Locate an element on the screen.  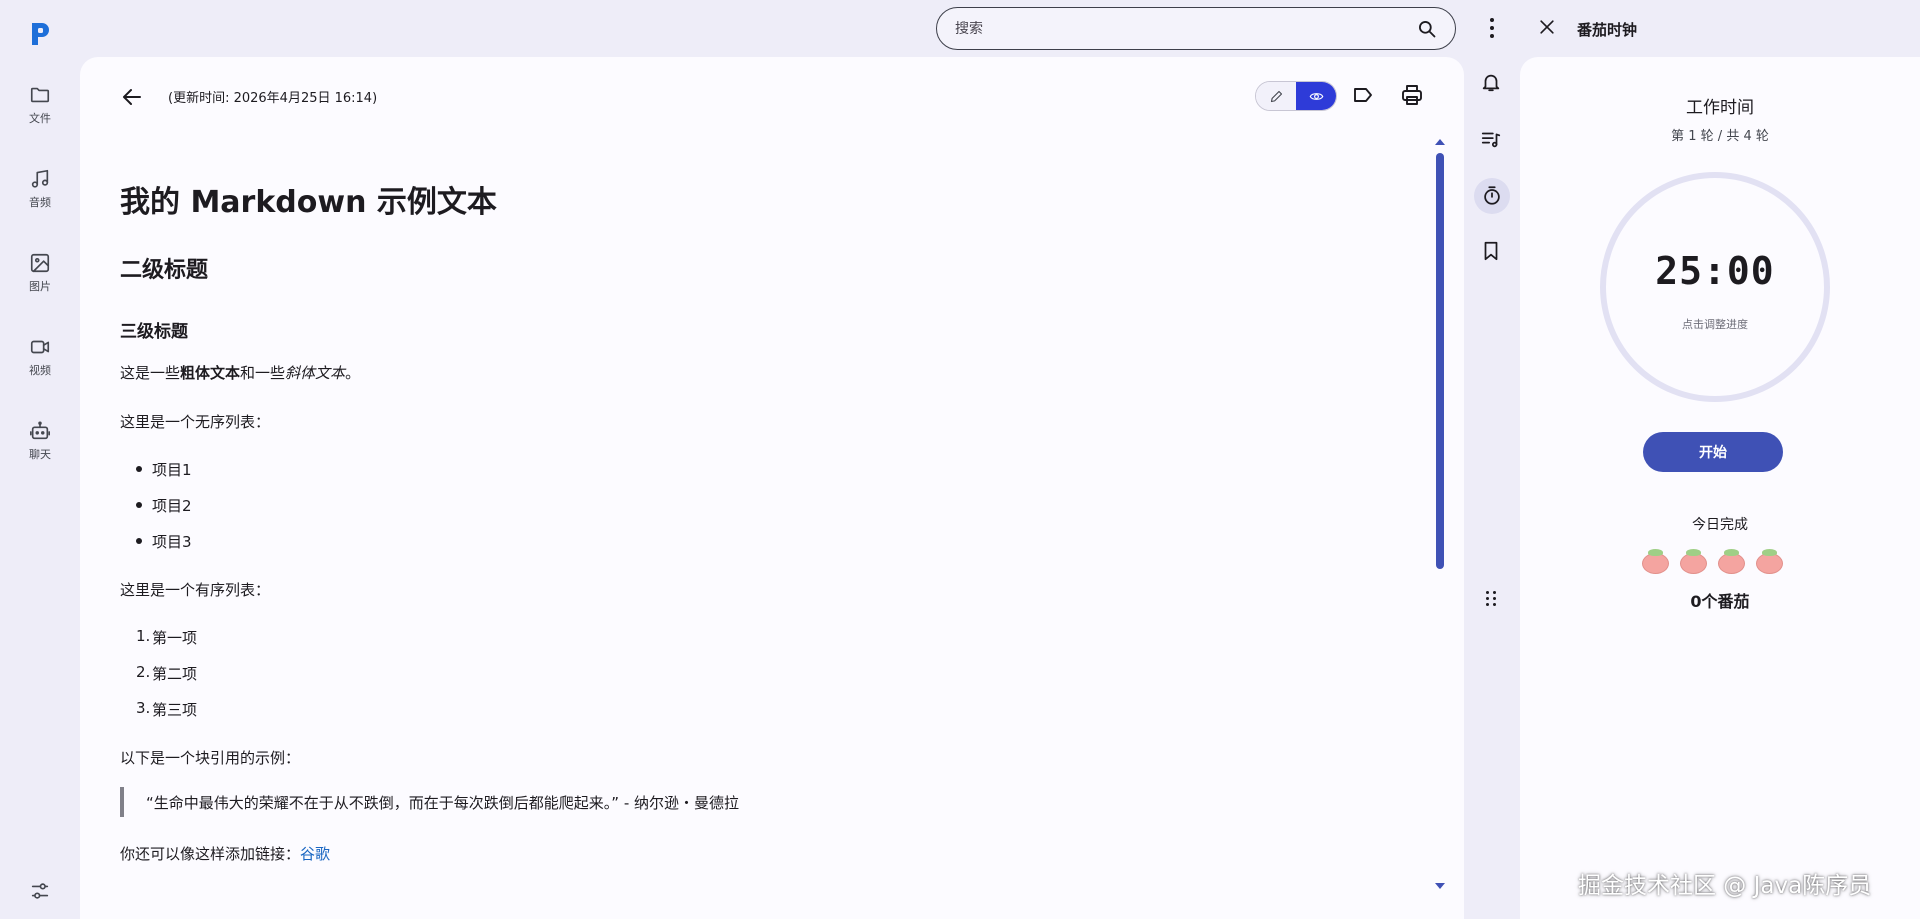
bold-text: 粗体文本 is located at coordinates (210, 373).